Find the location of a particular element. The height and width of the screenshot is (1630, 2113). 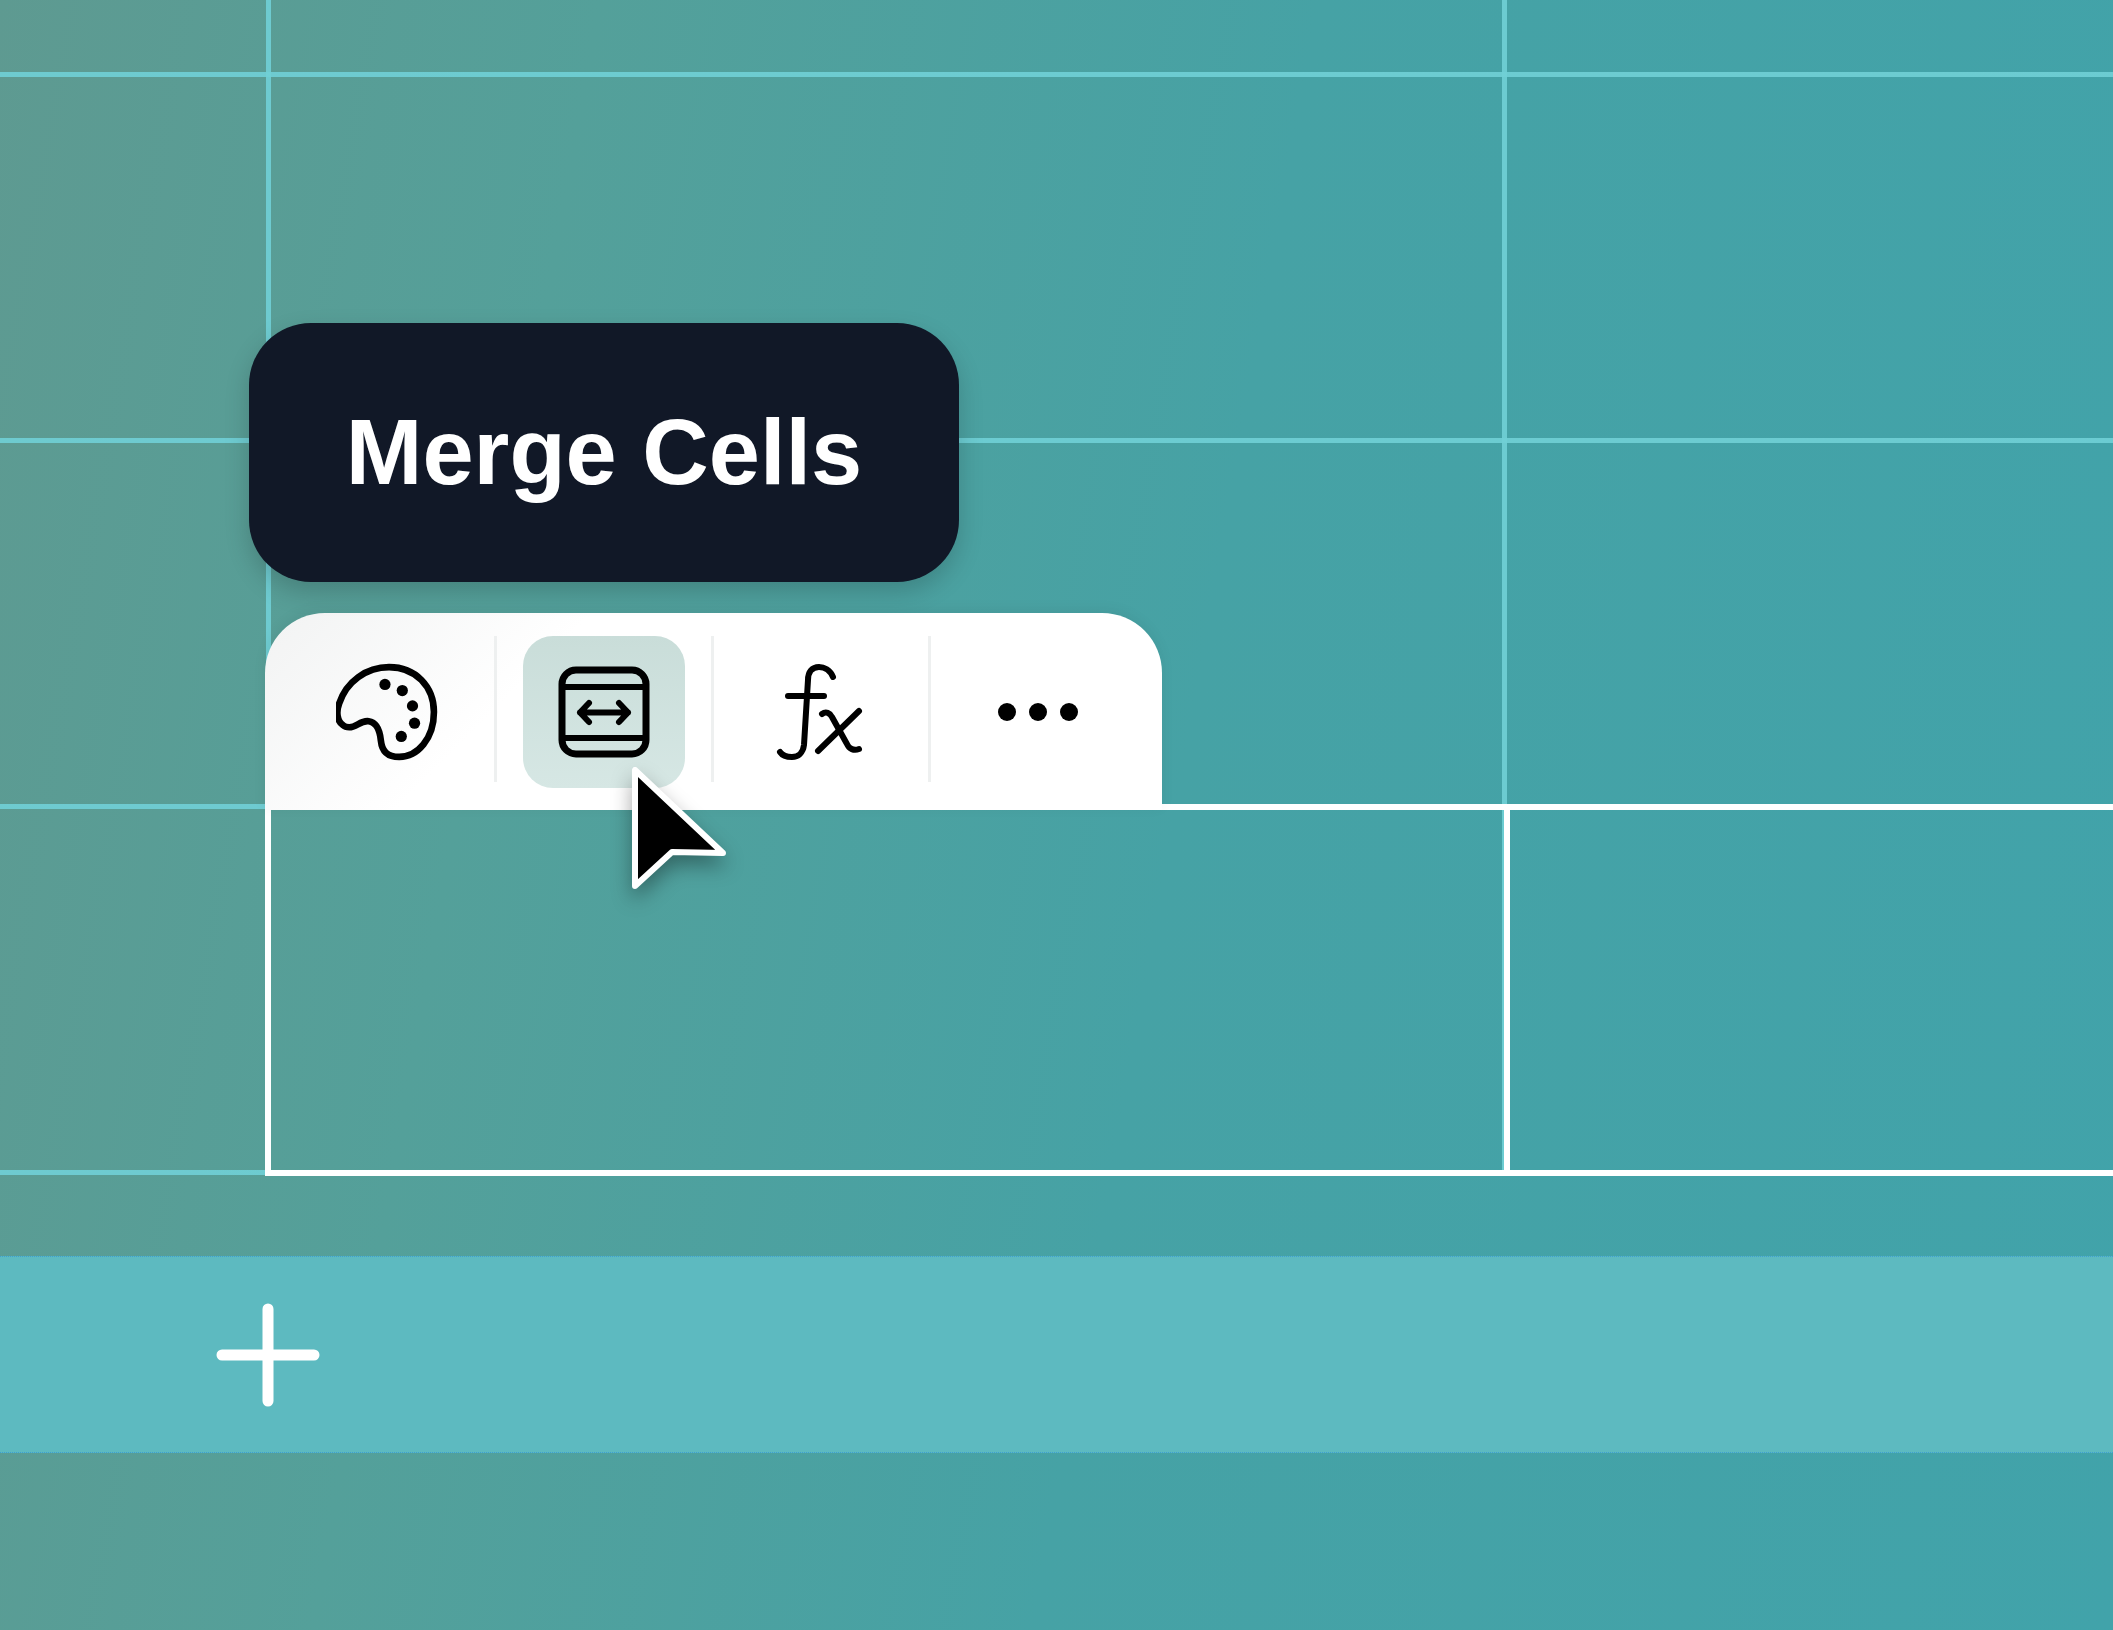

tooltip: Merge Cells is located at coordinates (604, 452).